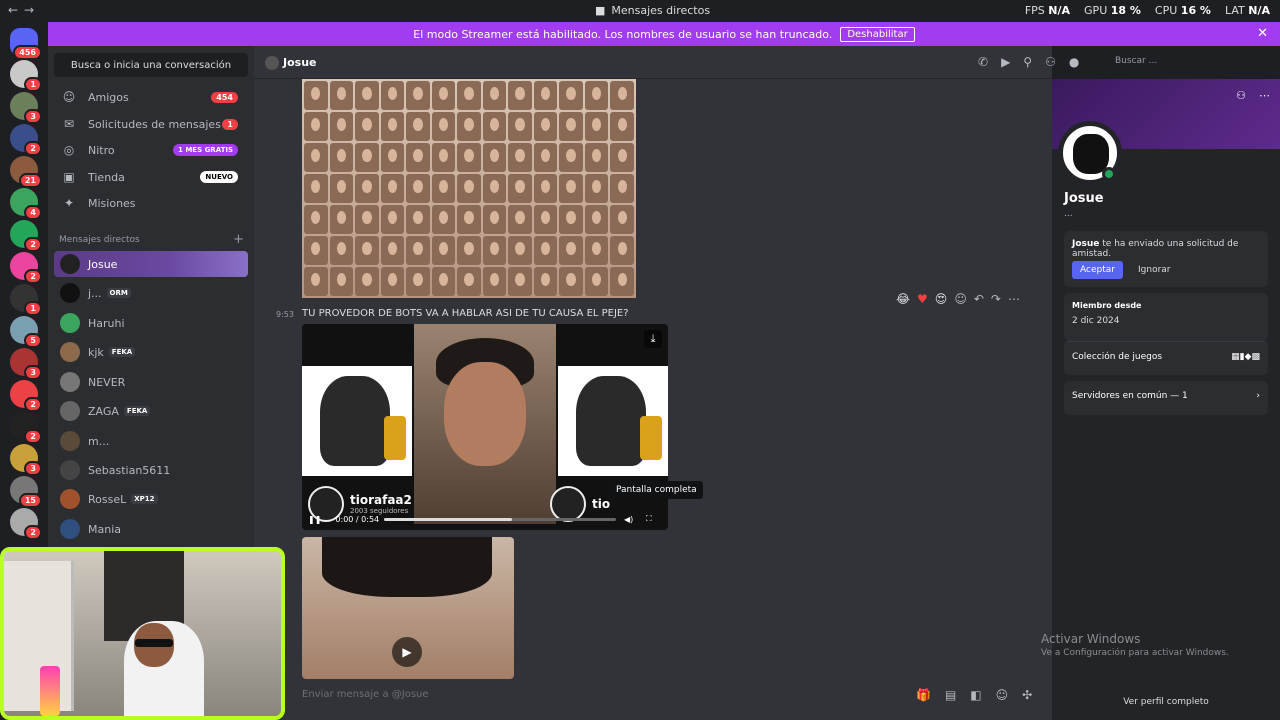  I want to click on game-collection-card: Colección de juegos ▦▮◆▩, so click(1166, 358).